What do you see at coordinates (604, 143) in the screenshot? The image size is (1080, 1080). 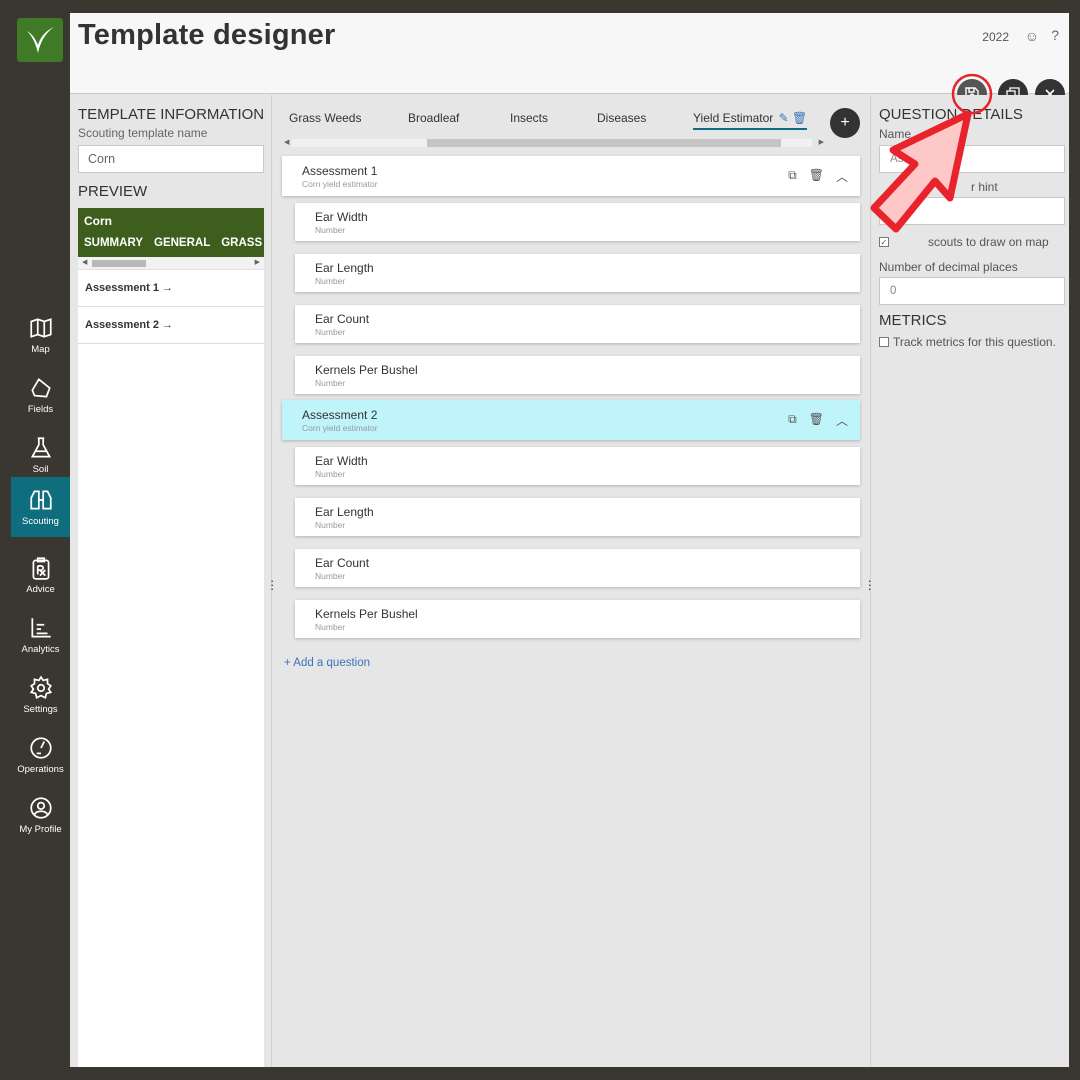 I see `tabs-scroll-thumb` at bounding box center [604, 143].